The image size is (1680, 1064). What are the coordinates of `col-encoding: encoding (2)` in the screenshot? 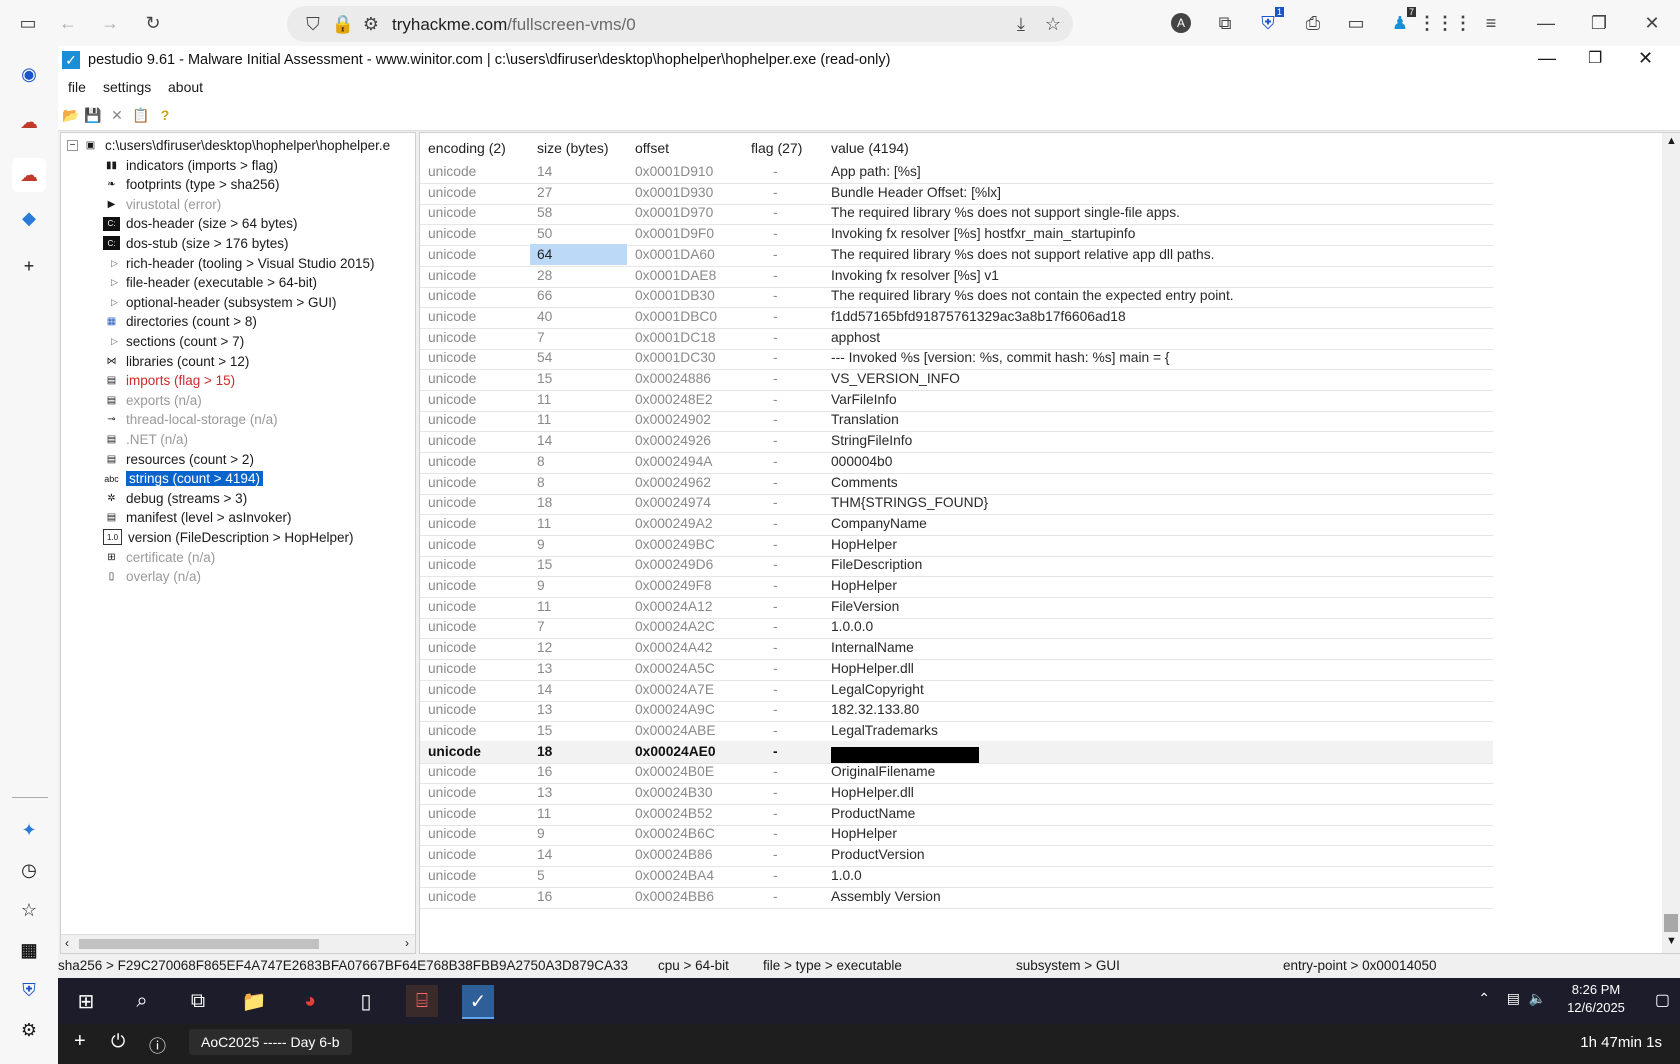 It's located at (467, 148).